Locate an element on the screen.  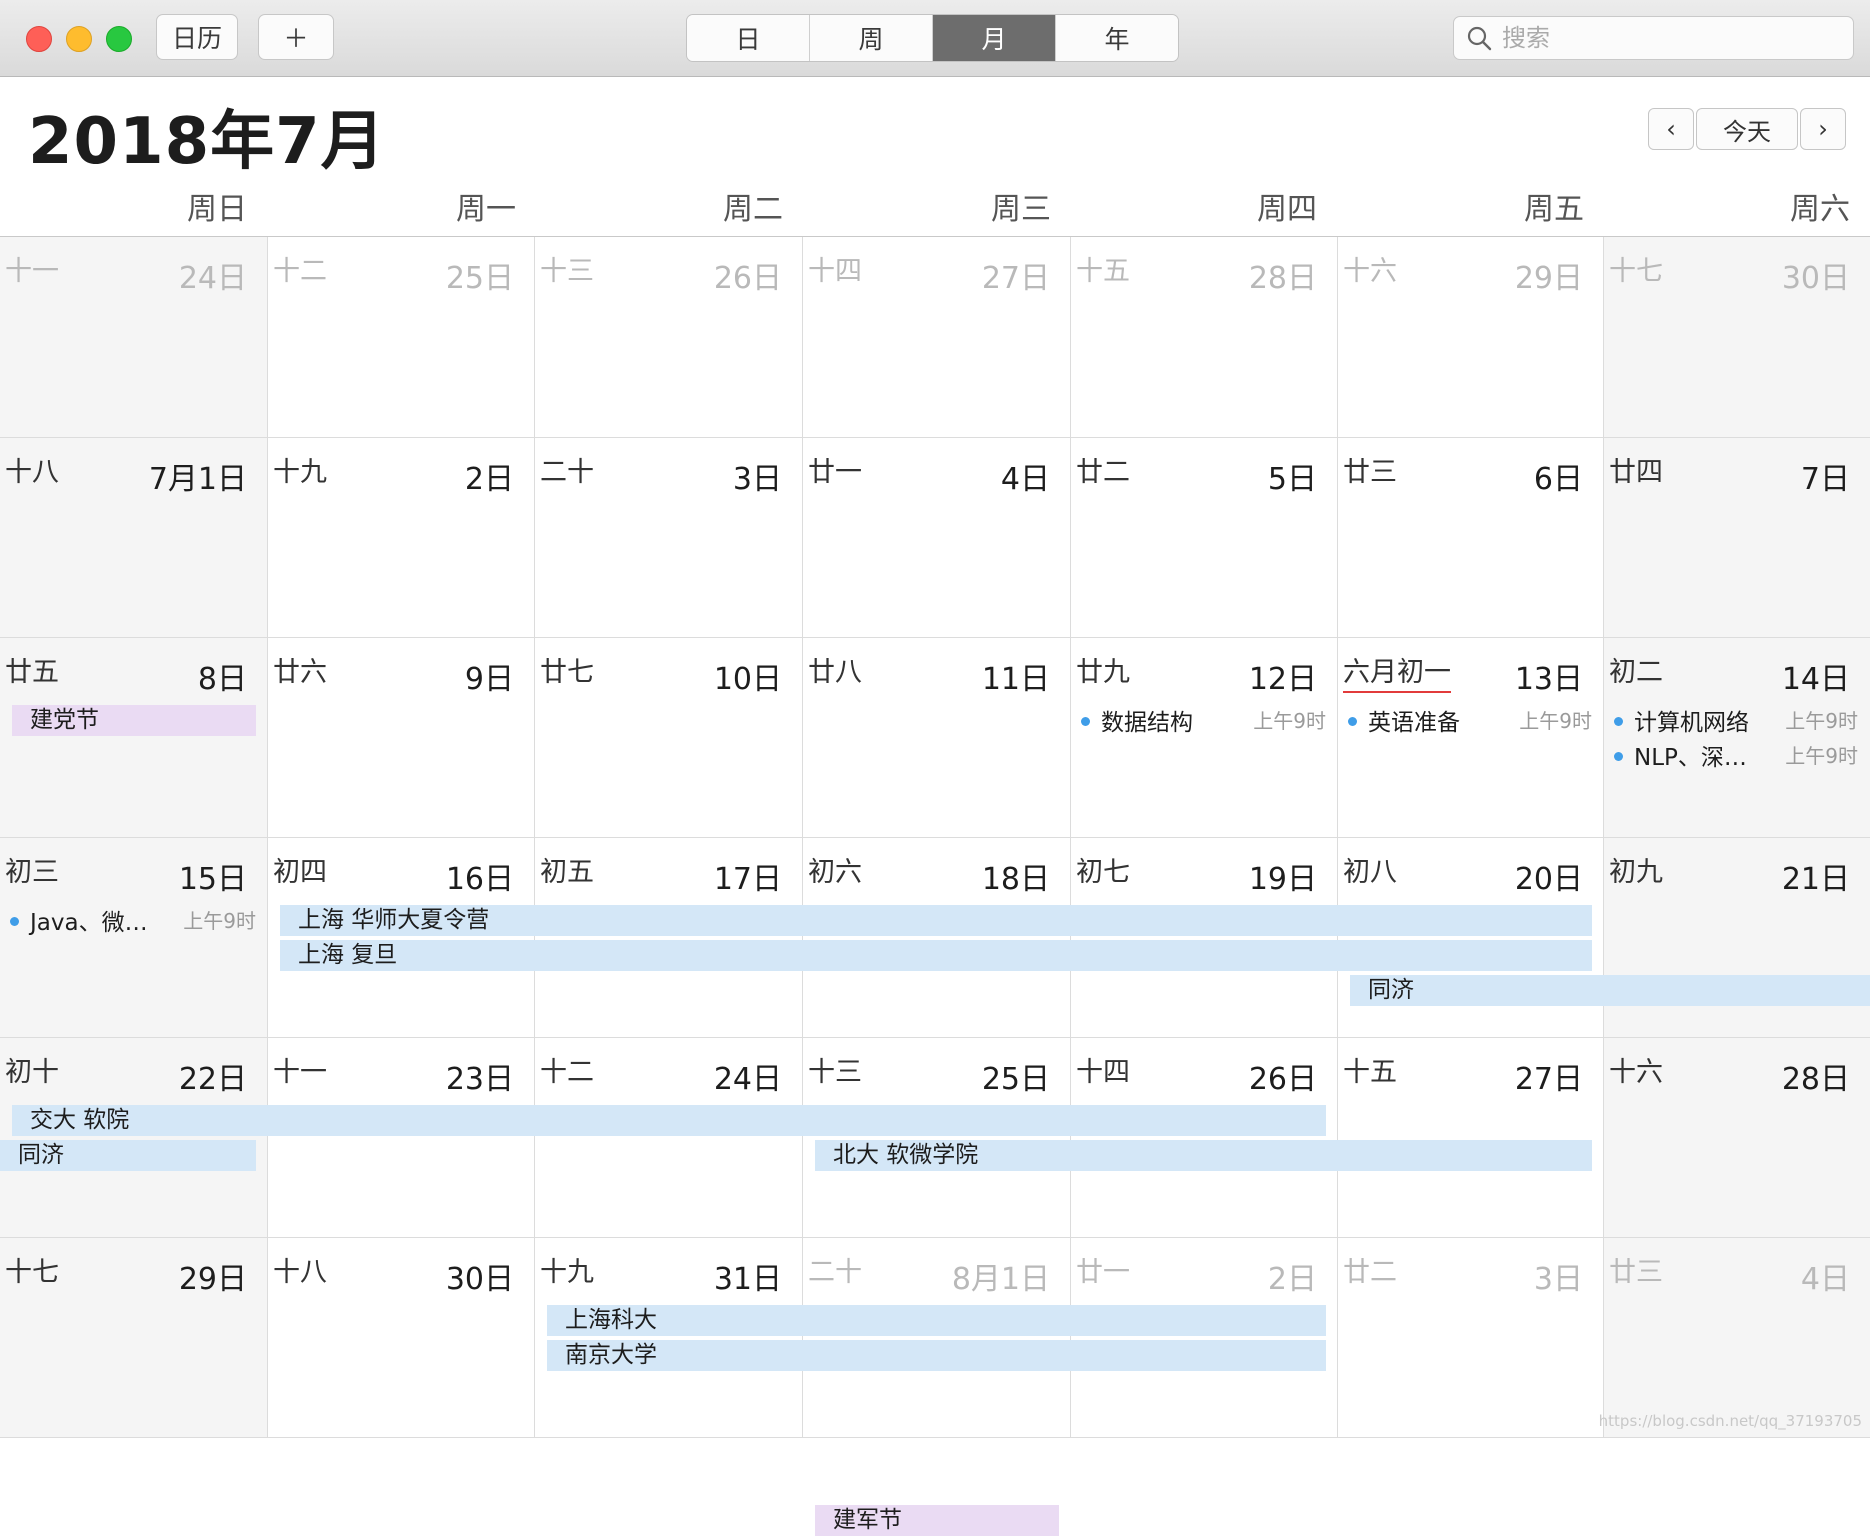
day-cell: 初五 17日 is located at coordinates (669, 938).